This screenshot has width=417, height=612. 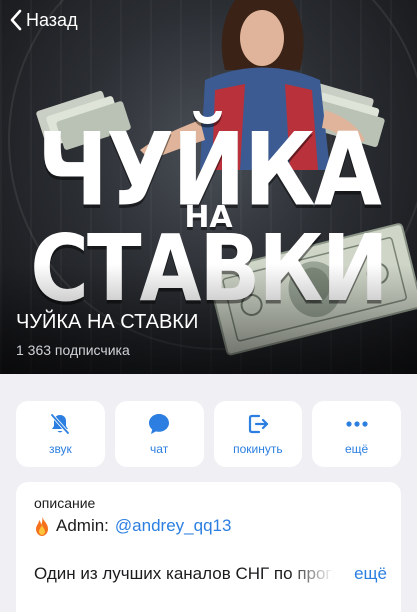 I want to click on channel-title: ЧУЙКА НА СТАВКИ, so click(x=107, y=322).